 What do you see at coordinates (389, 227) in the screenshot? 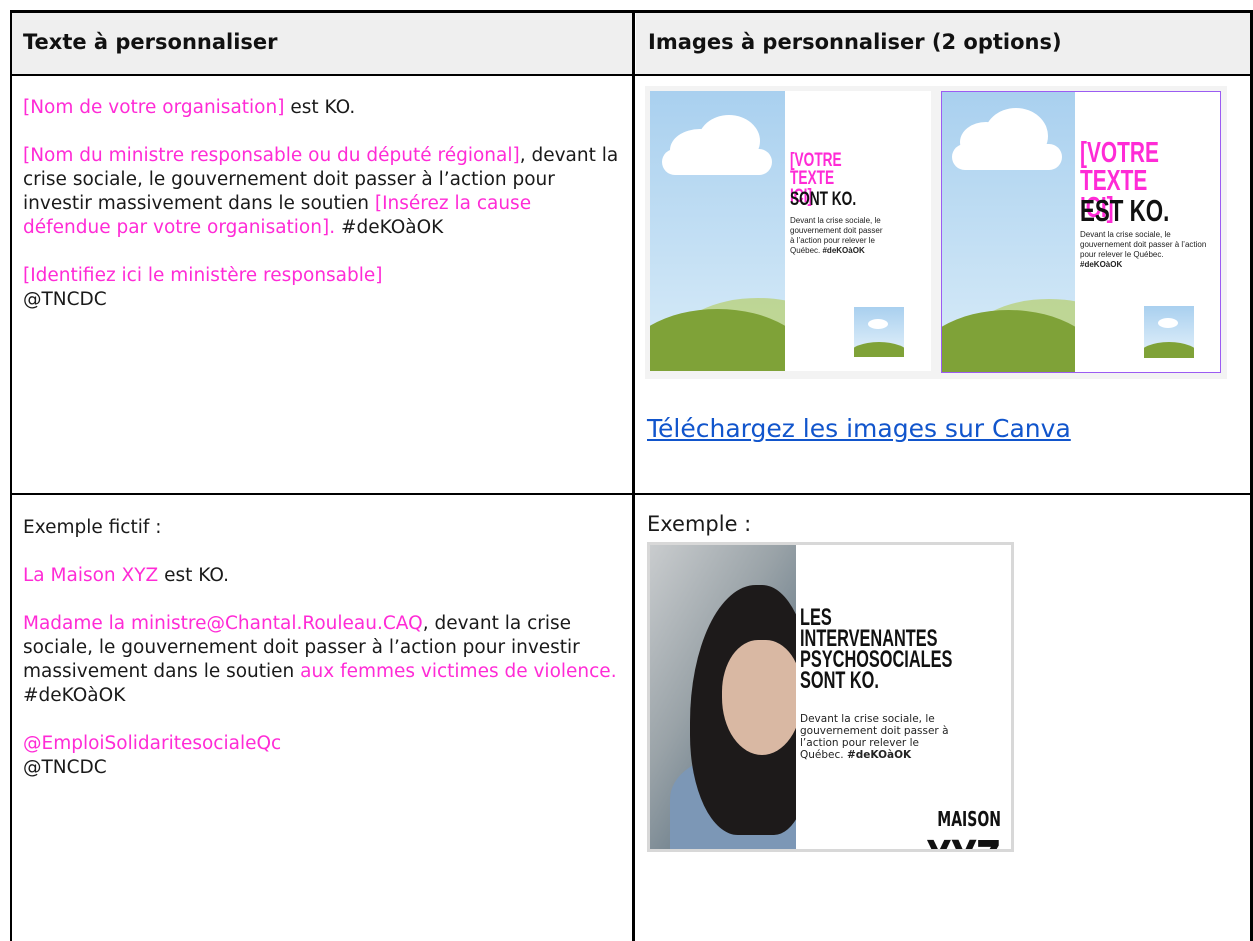
I see `hashtag: #deKOàOK` at bounding box center [389, 227].